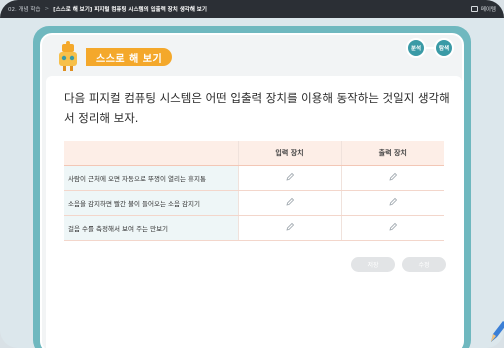 This screenshot has height=348, width=504. Describe the element at coordinates (416, 48) in the screenshot. I see `tag-analyze: 분석` at that location.